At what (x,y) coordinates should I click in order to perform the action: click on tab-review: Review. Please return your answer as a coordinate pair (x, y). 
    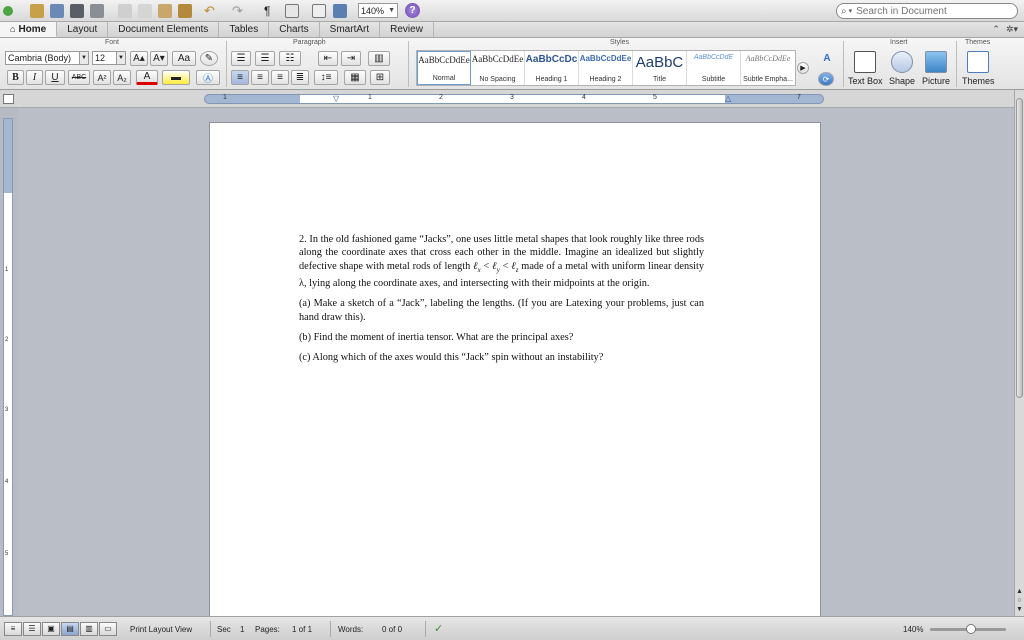
    Looking at the image, I should click on (407, 29).